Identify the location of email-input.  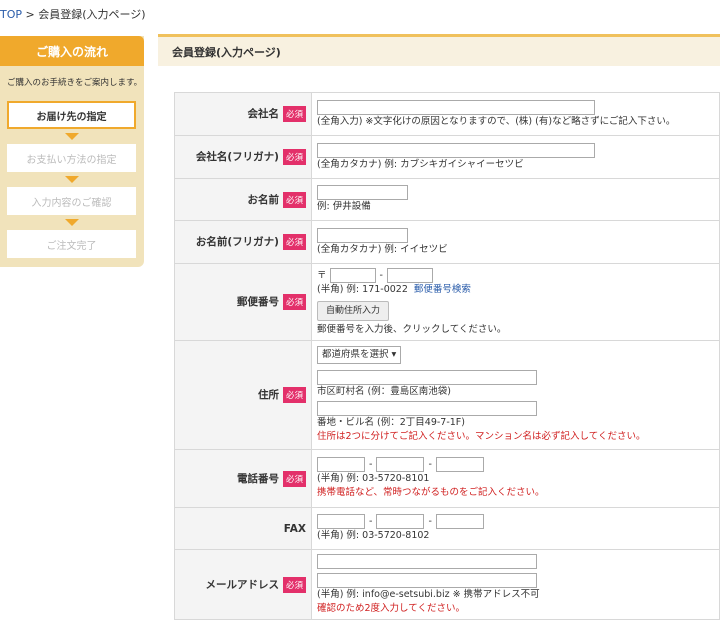
(427, 561).